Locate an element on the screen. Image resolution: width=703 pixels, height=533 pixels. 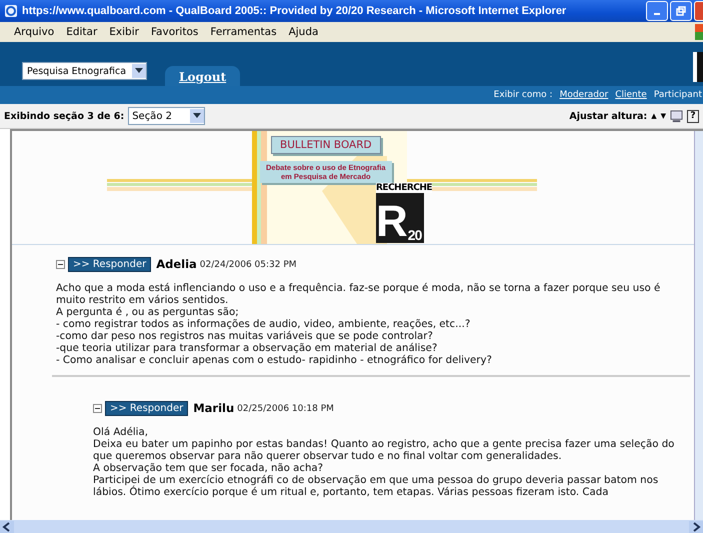
post-text: Deixa eu bater um papinho por estas bandas! Quanto ao registro, acho que a gente precisa fazer uma seleção do que queremos observar para não querer observar tudo e no final voltar com generalidades. is located at coordinates (384, 451).